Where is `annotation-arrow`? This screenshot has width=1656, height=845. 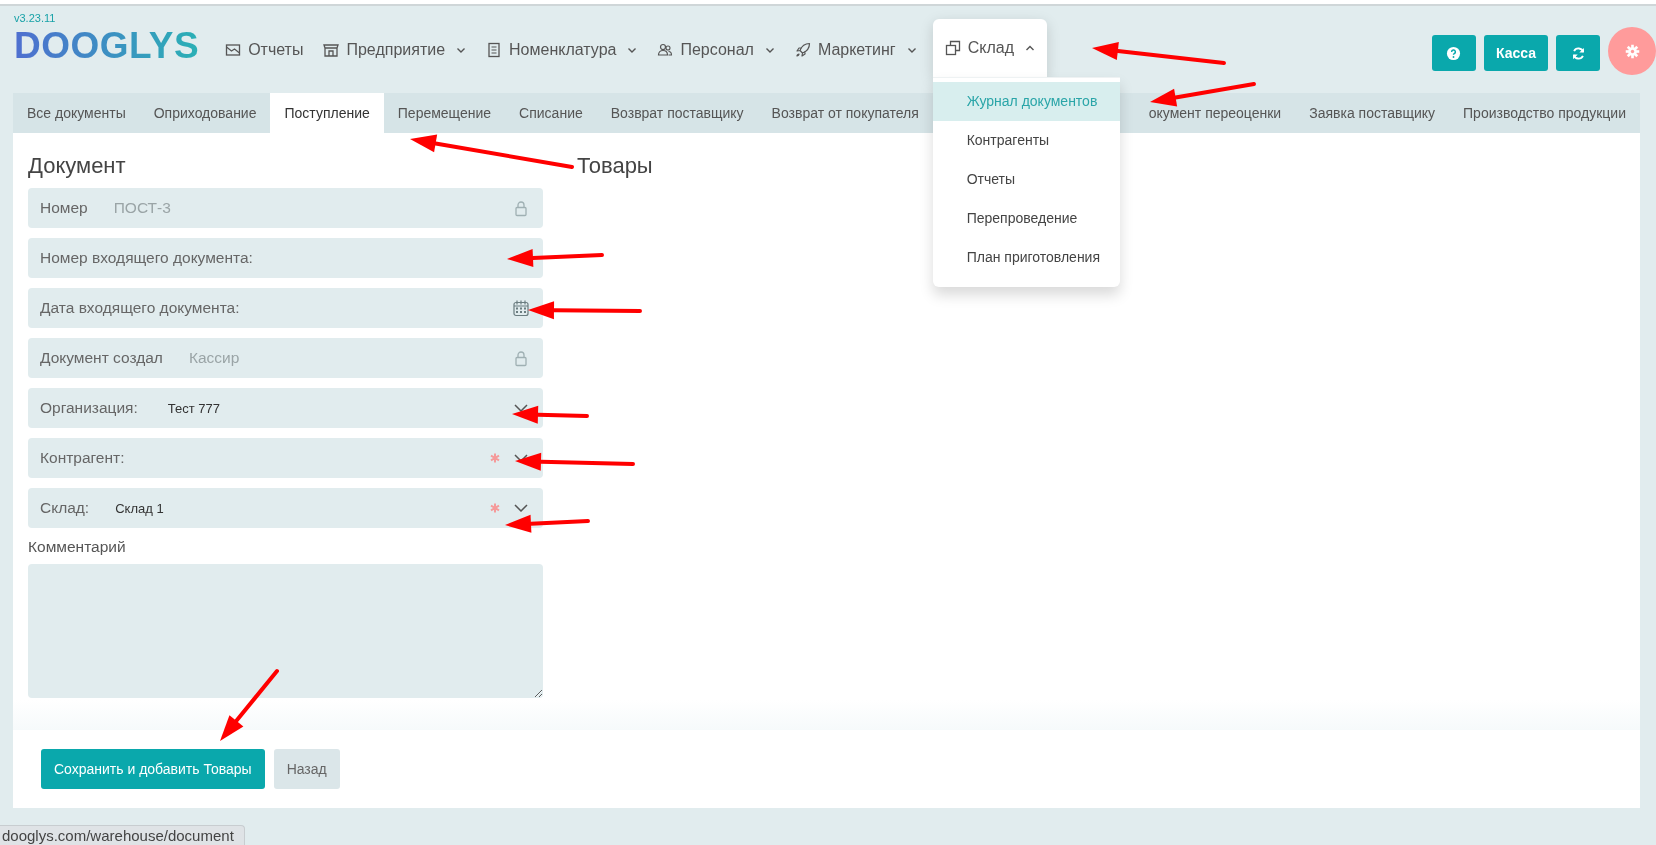 annotation-arrow is located at coordinates (249, 705).